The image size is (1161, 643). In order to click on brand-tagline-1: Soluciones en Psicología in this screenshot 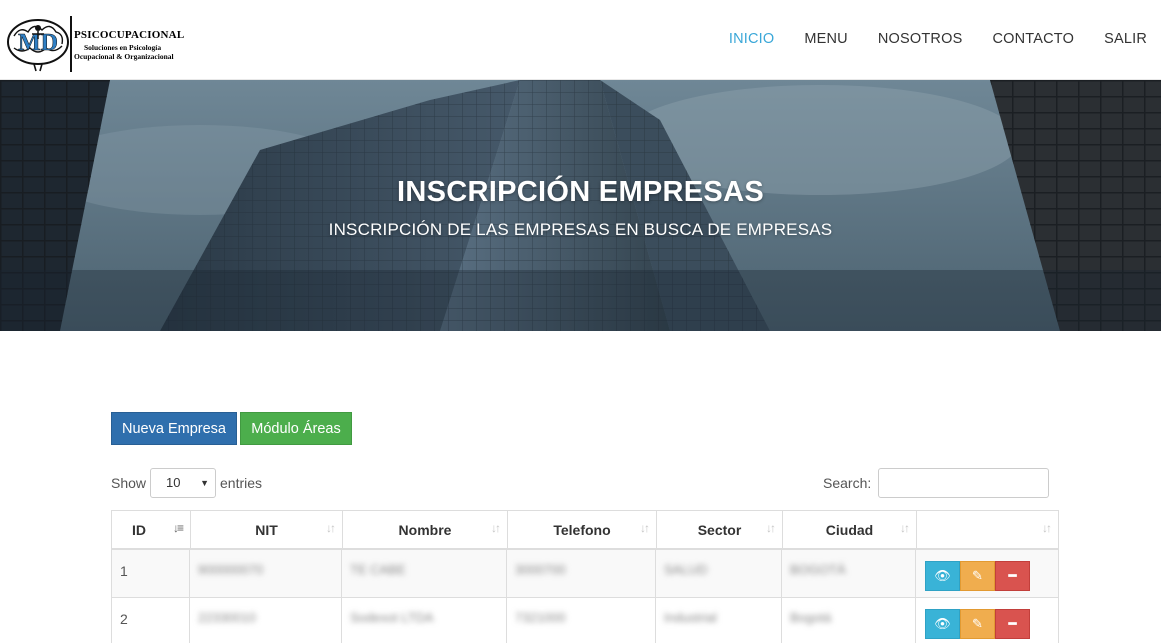, I will do `click(123, 47)`.